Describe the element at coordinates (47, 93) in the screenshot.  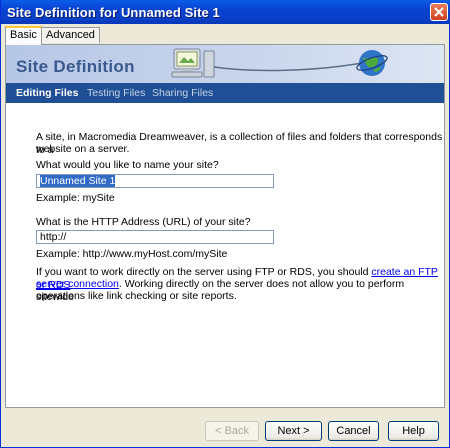
I see `subnav-editing-files: Editing Files` at that location.